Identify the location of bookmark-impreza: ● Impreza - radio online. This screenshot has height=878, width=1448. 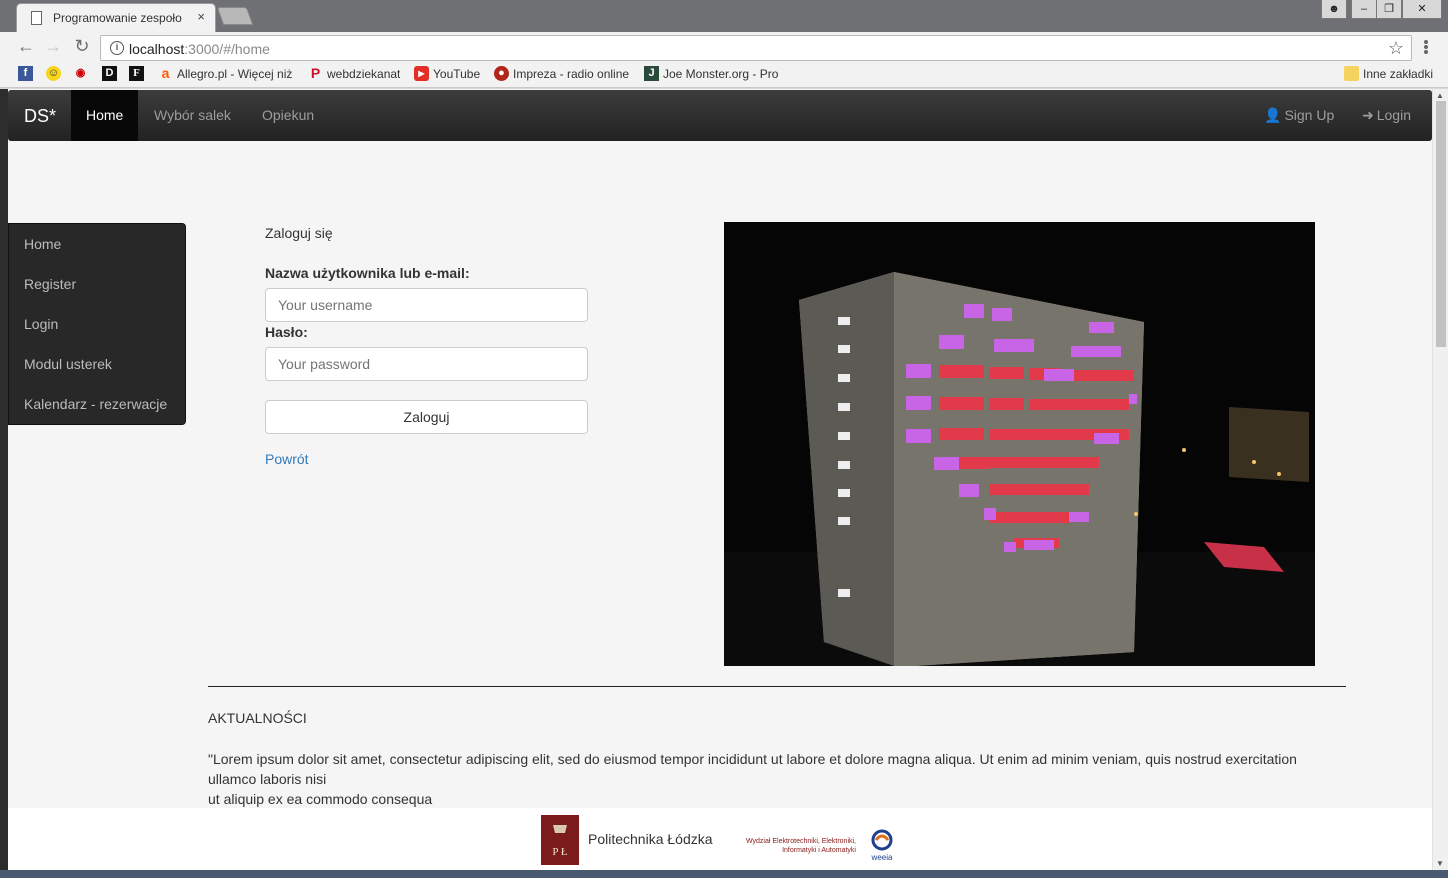
(563, 74).